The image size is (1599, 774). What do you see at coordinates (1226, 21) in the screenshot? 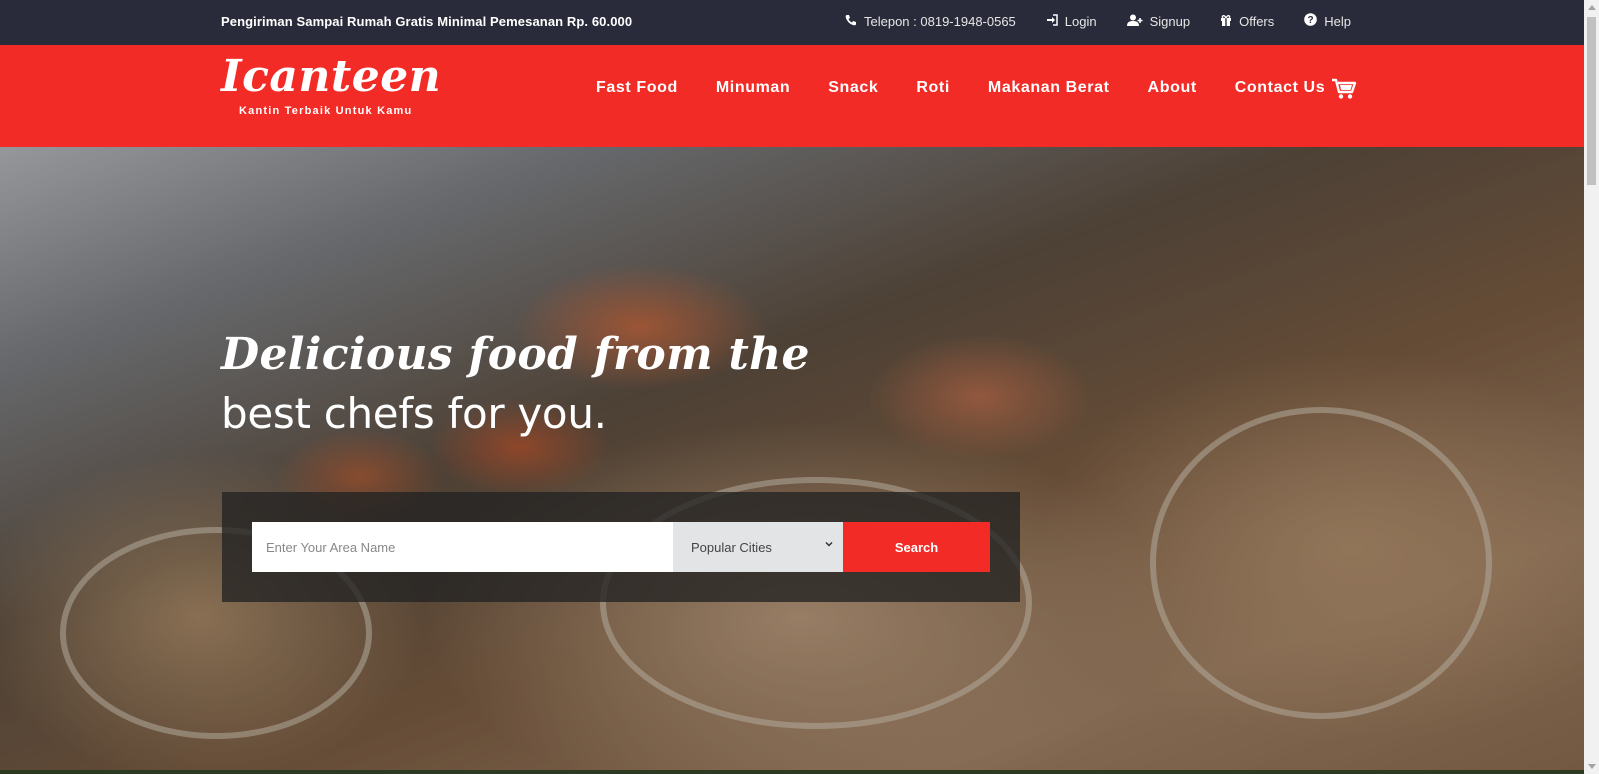
I see `gift-icon` at bounding box center [1226, 21].